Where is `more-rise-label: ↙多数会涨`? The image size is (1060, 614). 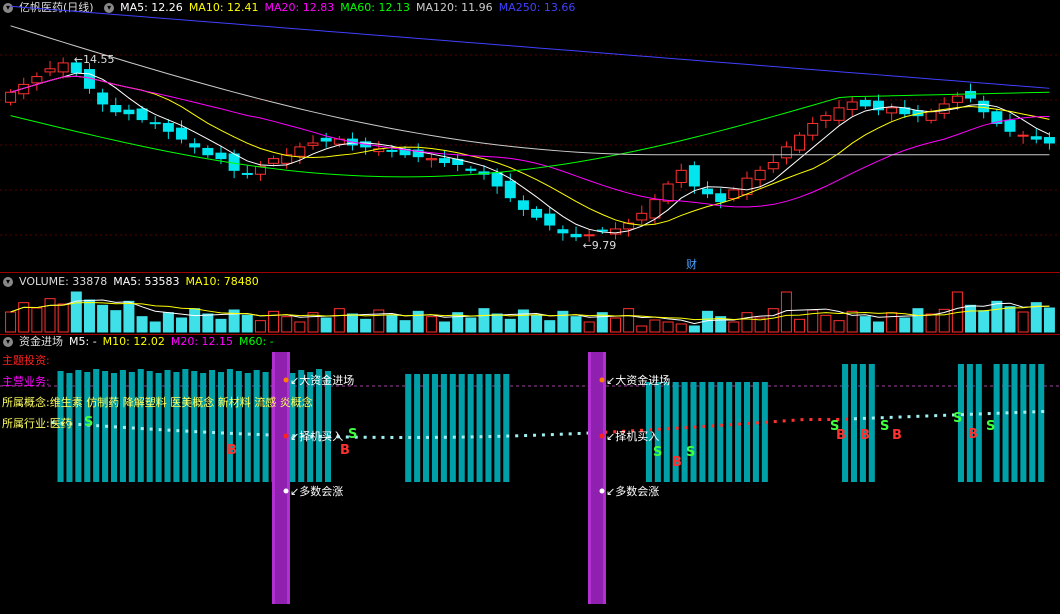 more-rise-label: ↙多数会涨 is located at coordinates (313, 491).